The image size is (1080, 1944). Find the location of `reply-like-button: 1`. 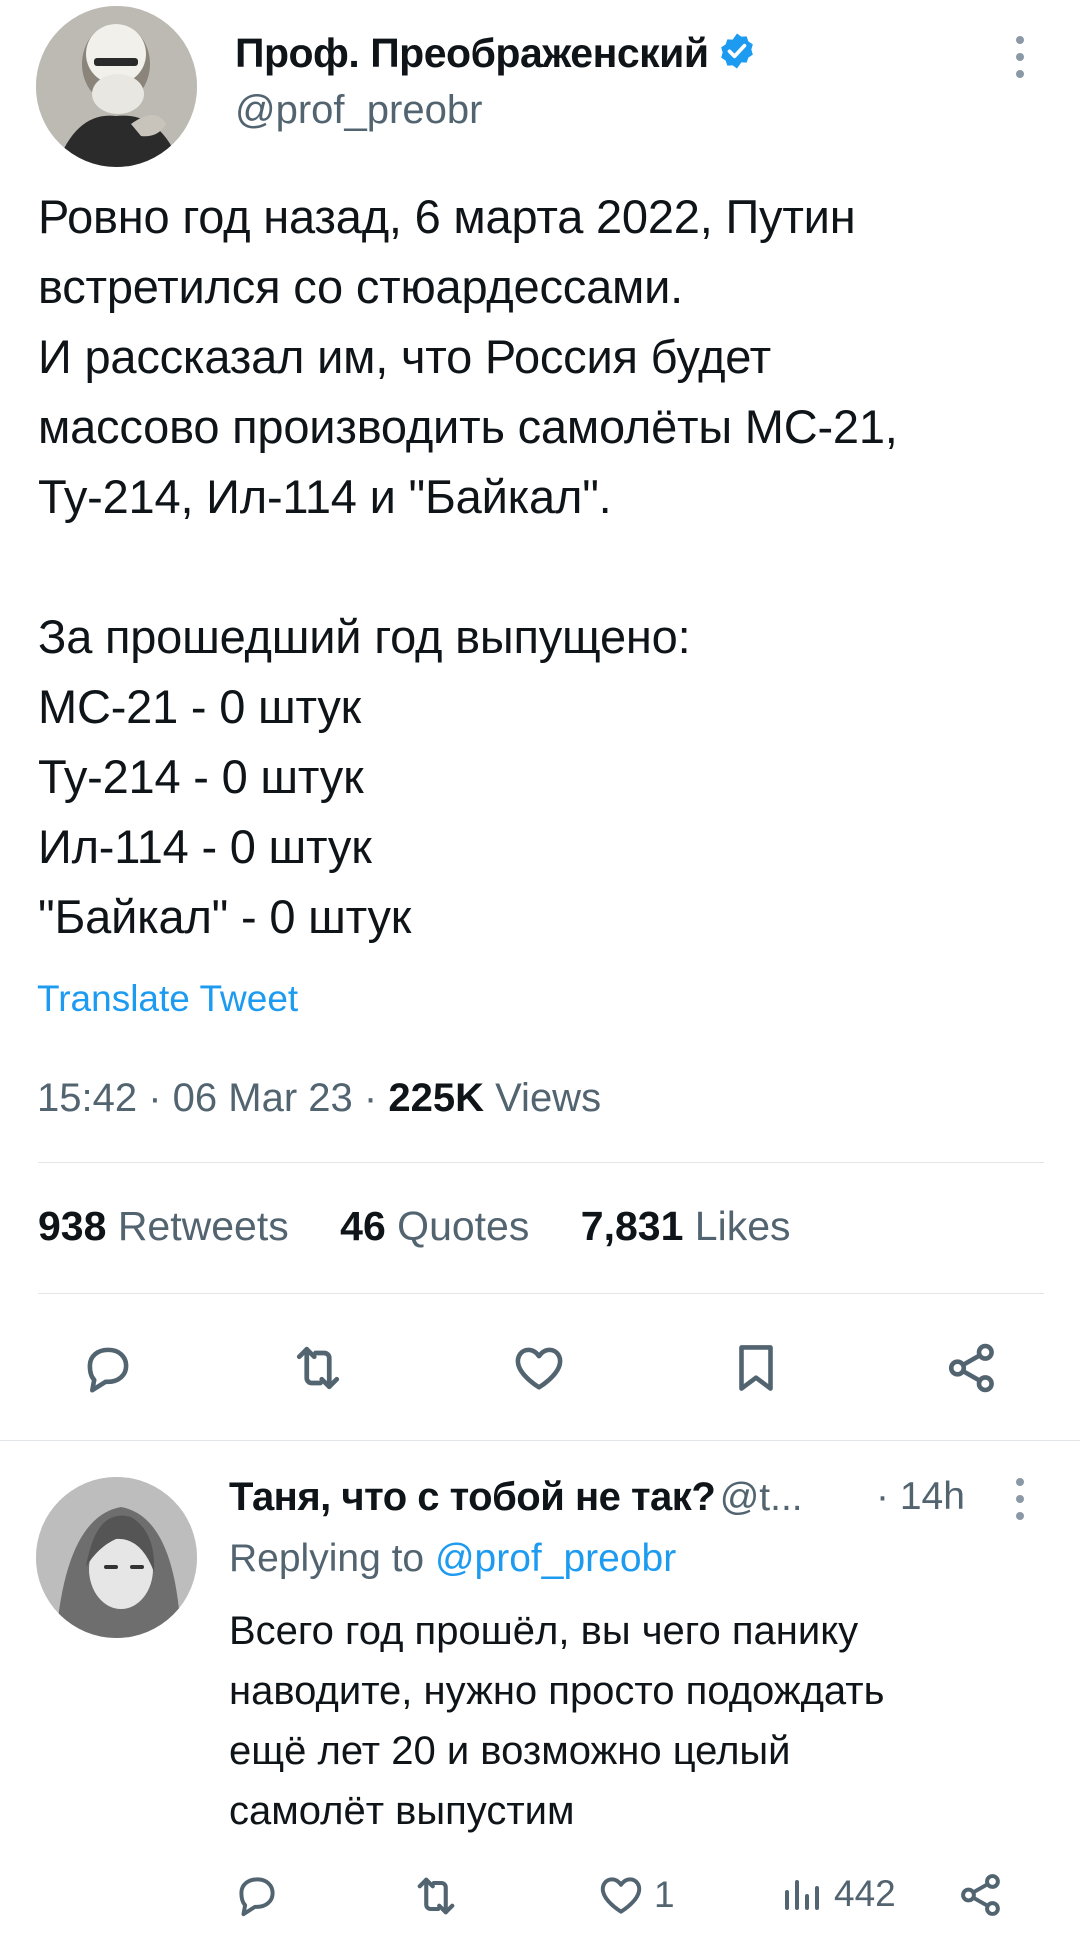

reply-like-button: 1 is located at coordinates (635, 1895).